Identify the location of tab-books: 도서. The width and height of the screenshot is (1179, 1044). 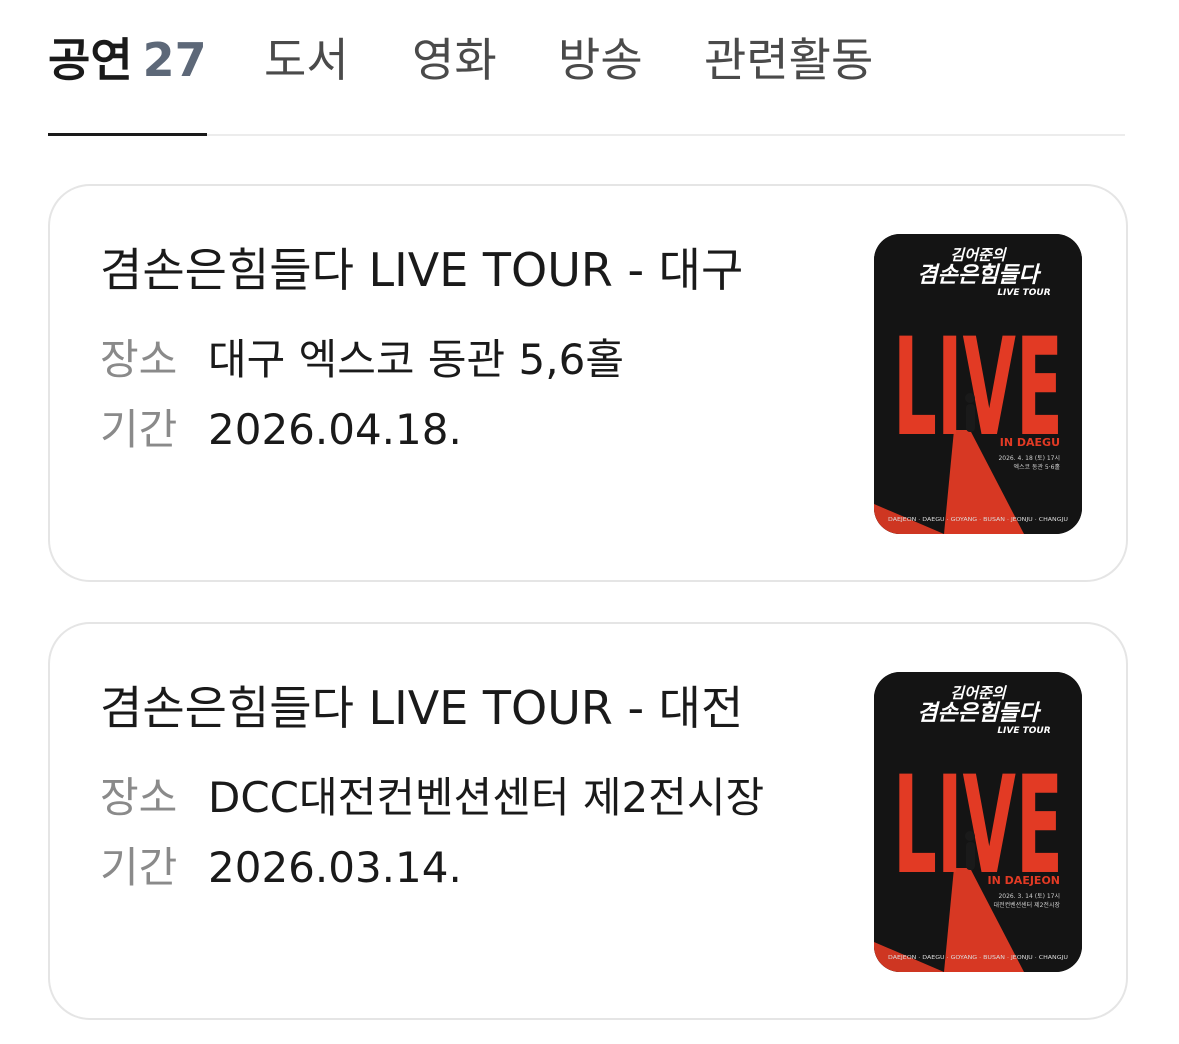
(306, 60).